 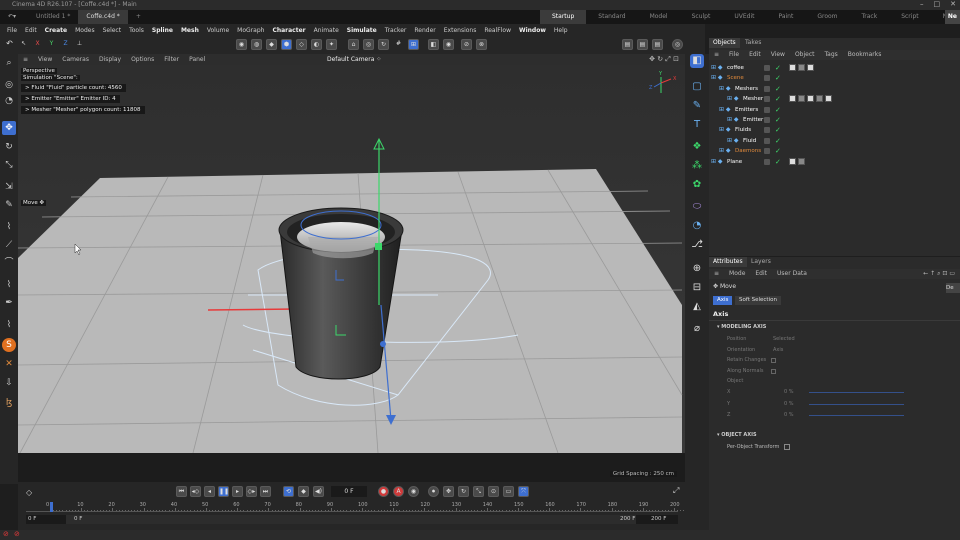 I want to click on viewport-menu-item: View, so click(x=45, y=59).